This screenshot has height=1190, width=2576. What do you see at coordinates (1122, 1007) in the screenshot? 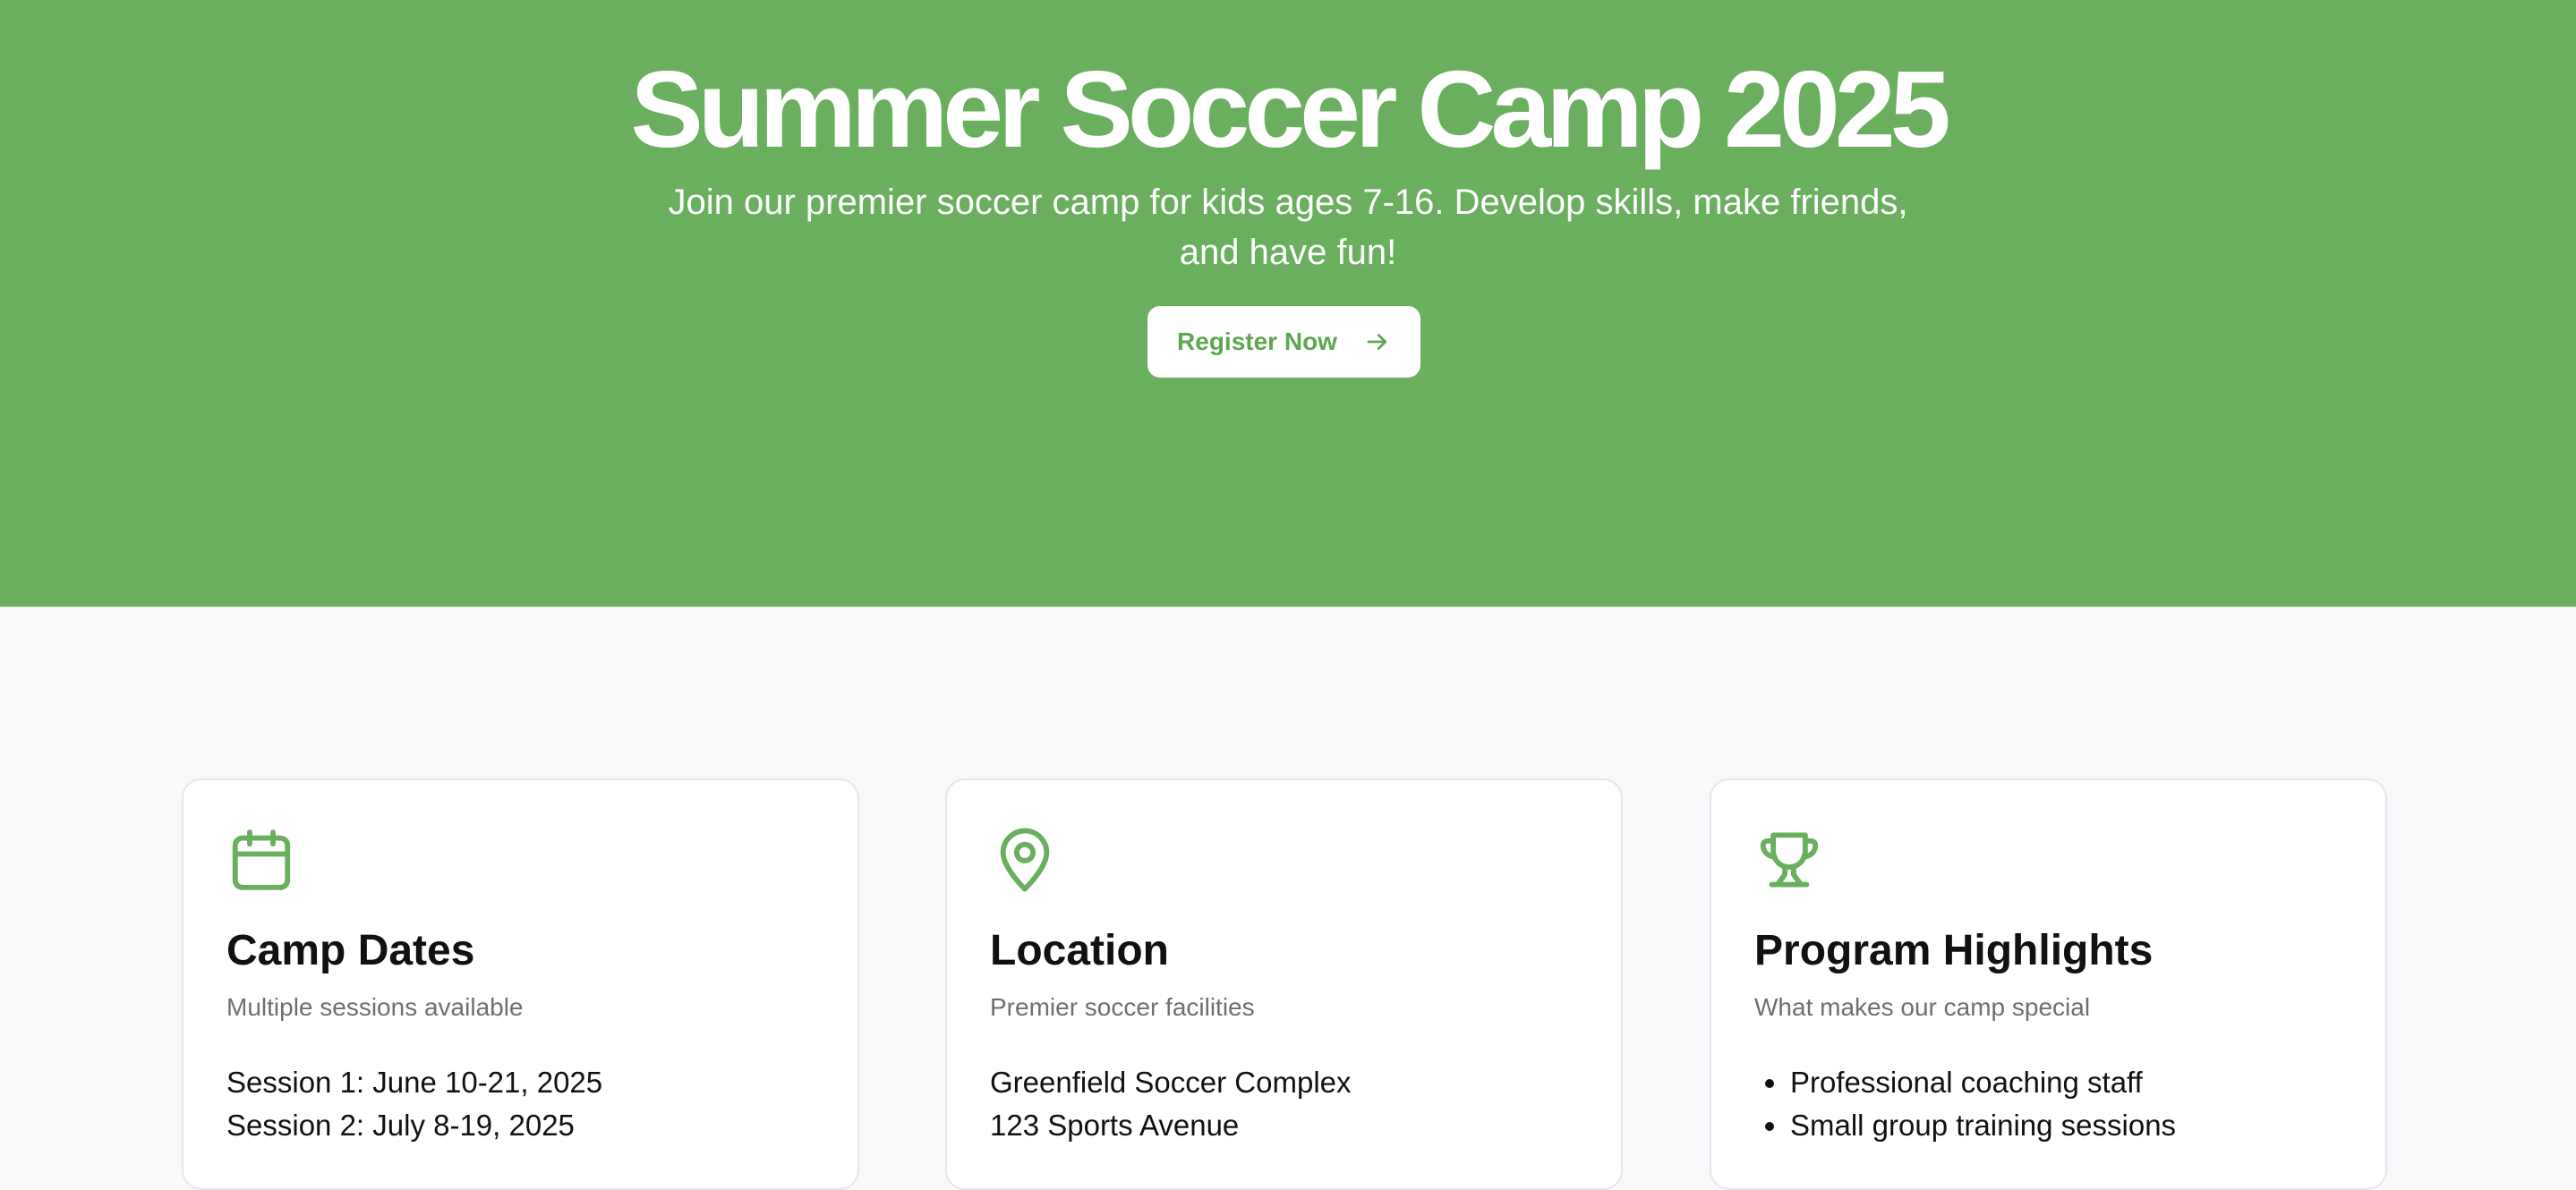
I see `card-description: Premier soccer facilities` at bounding box center [1122, 1007].